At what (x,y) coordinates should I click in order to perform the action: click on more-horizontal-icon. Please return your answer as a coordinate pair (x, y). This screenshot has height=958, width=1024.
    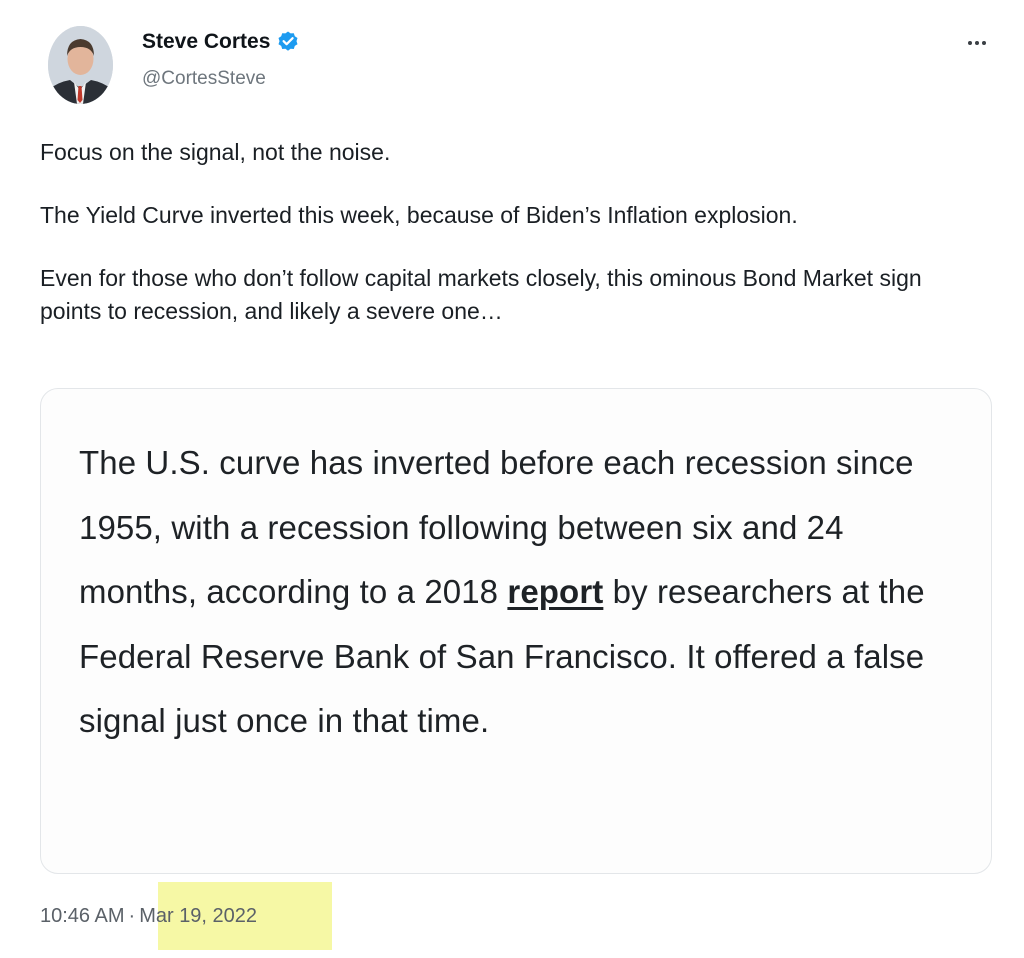
    Looking at the image, I should click on (970, 43).